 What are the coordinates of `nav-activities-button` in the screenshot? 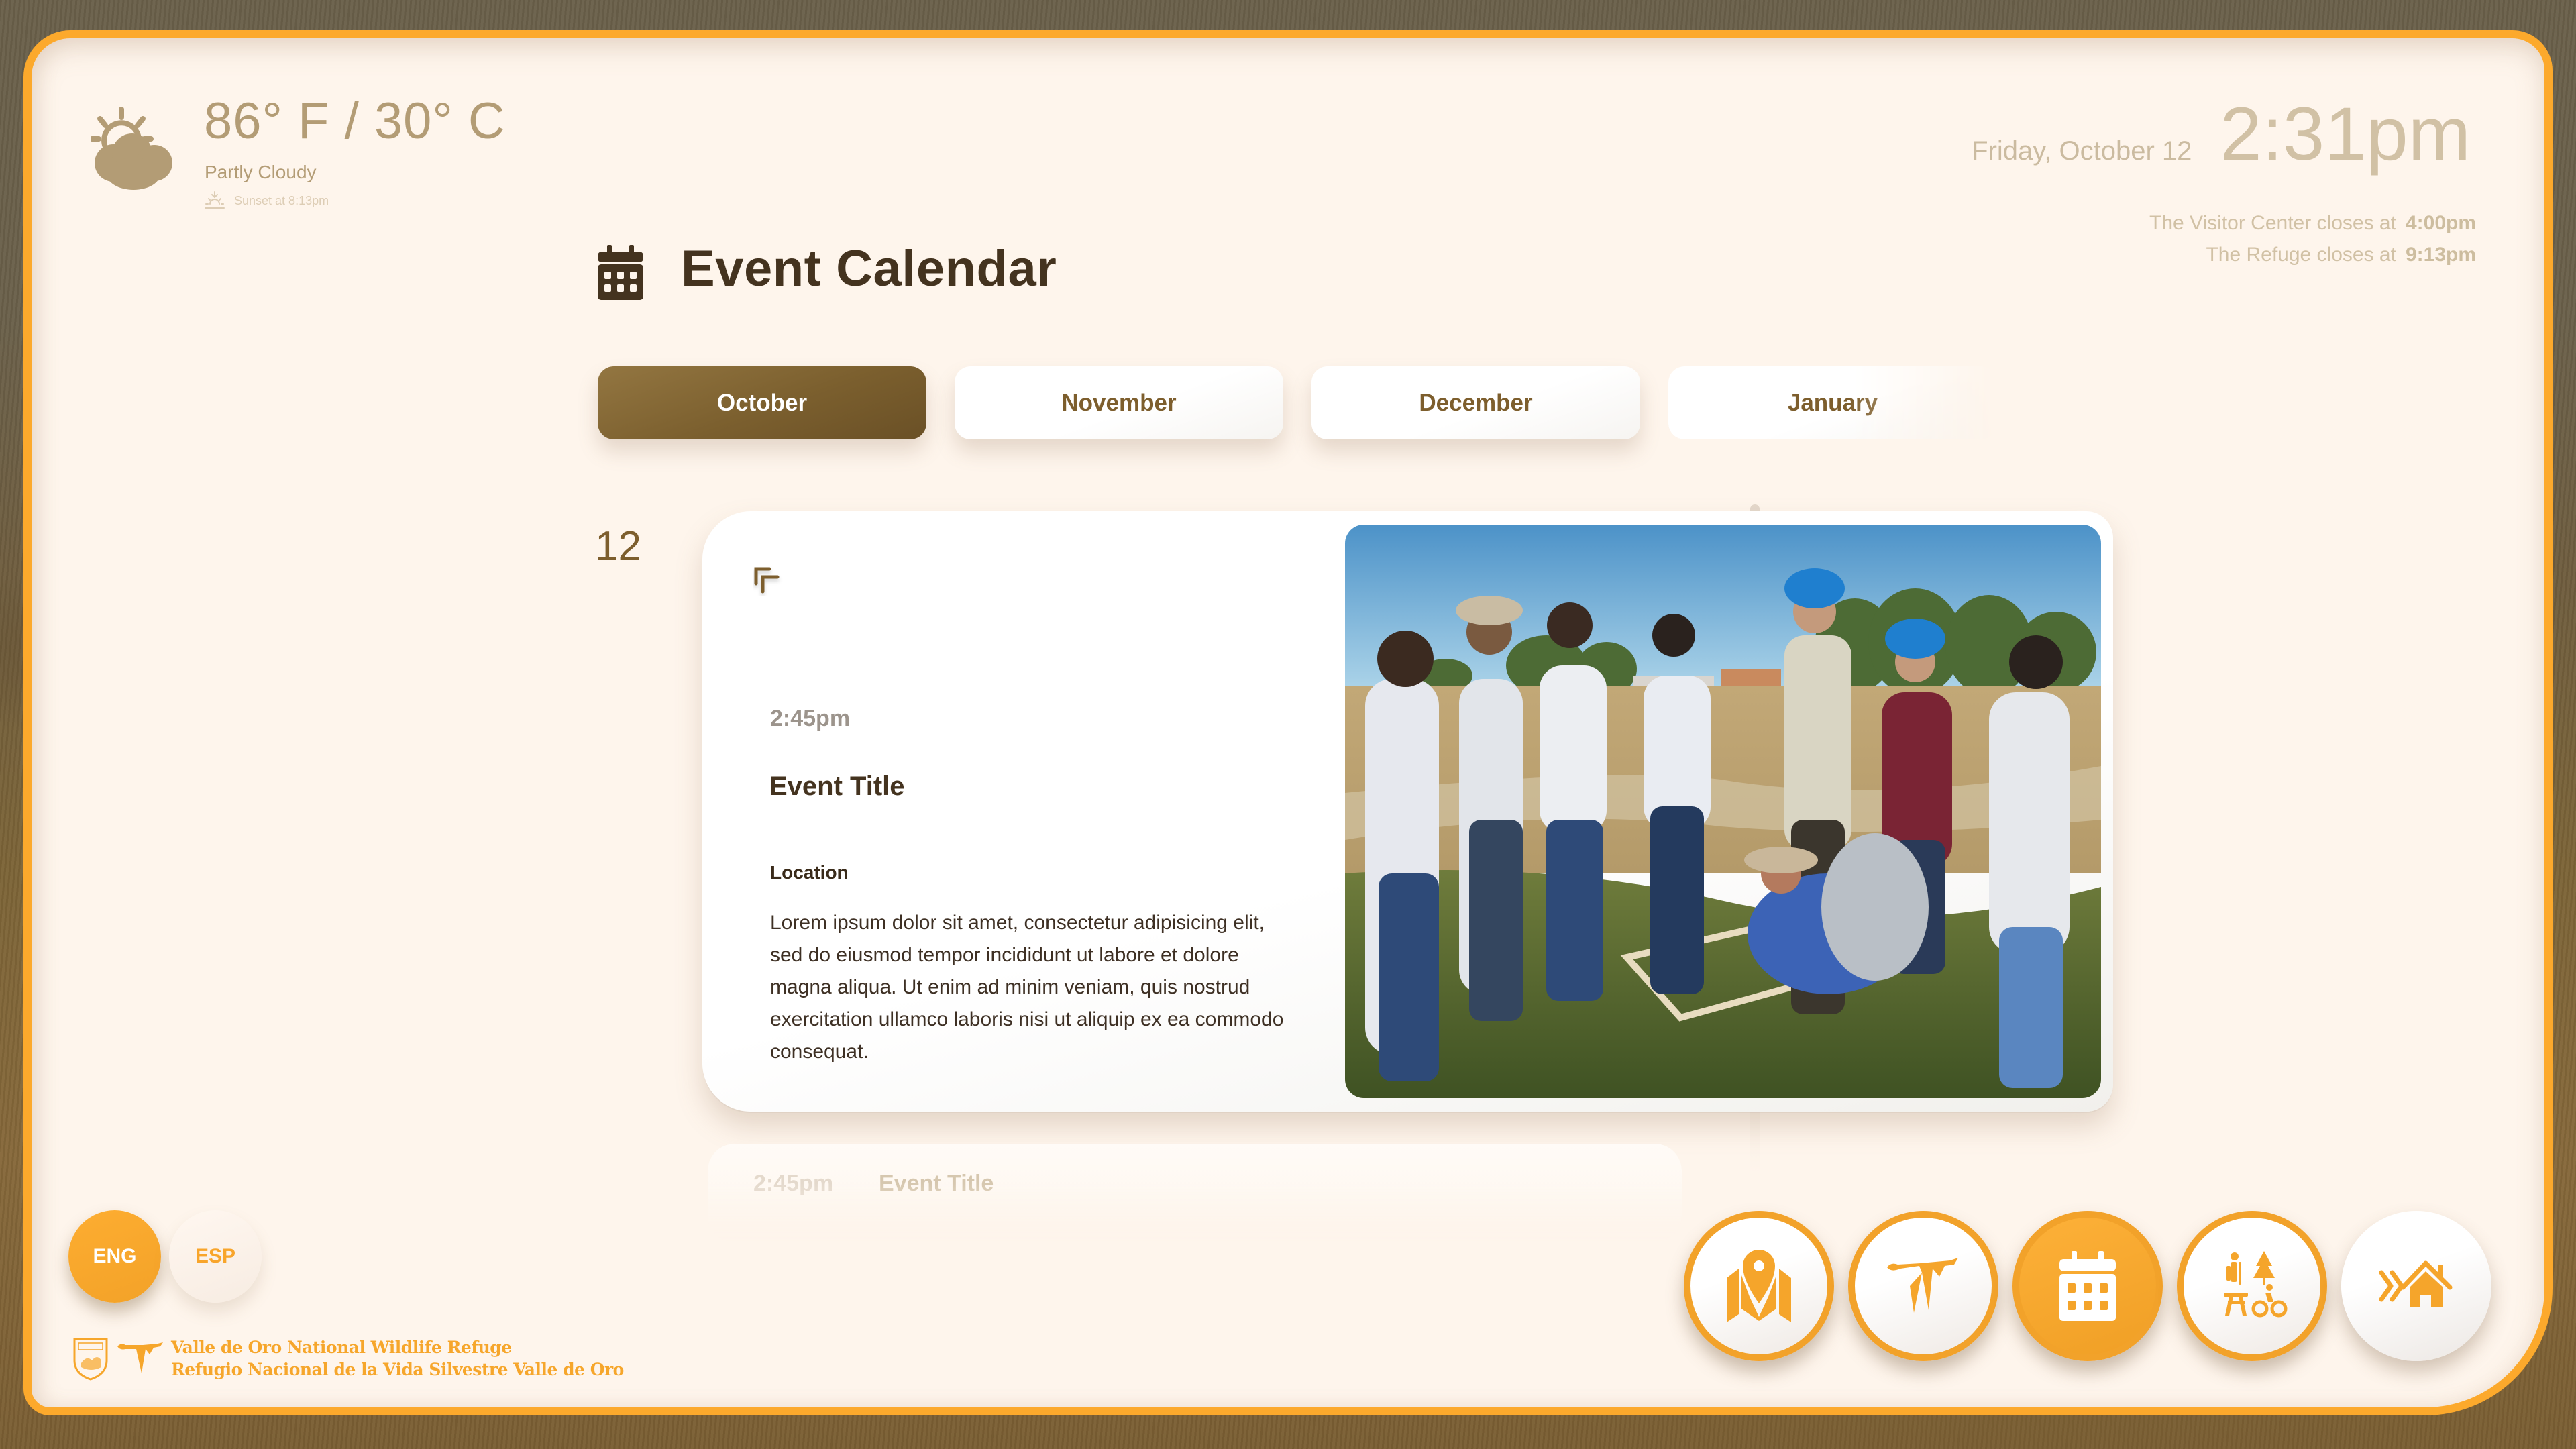 It's located at (2252, 1286).